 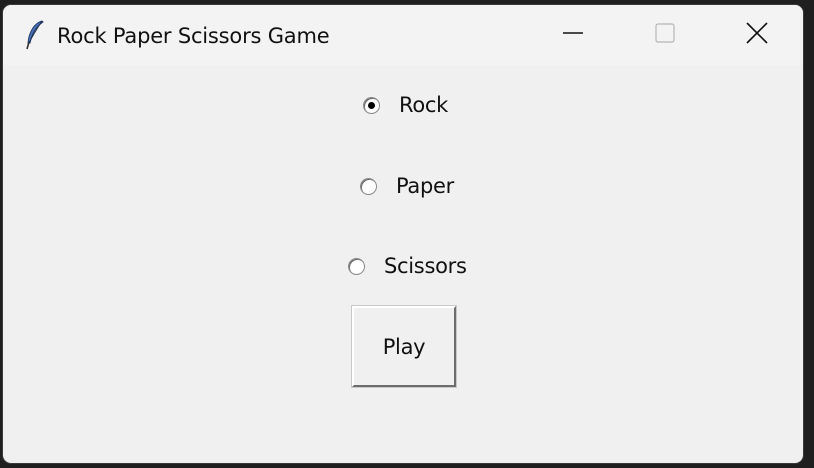 I want to click on minimize-button, so click(x=573, y=35).